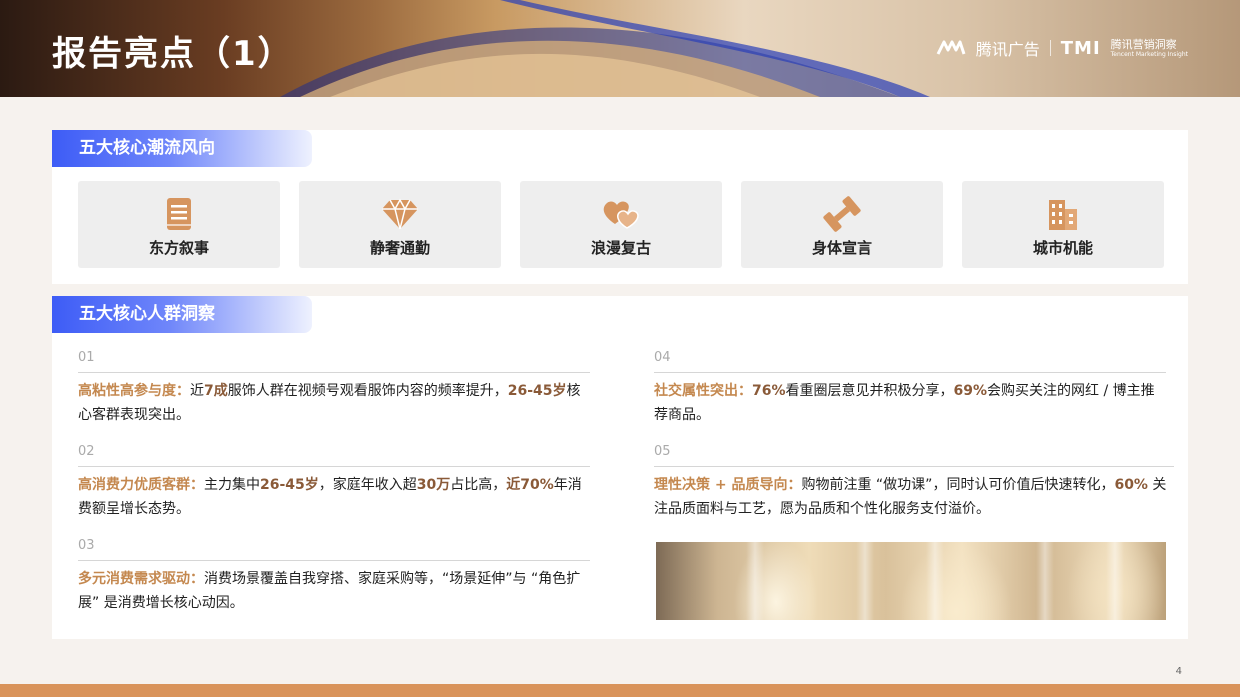  Describe the element at coordinates (141, 485) in the screenshot. I see `insight-lead: 高消费力优质客群：` at that location.